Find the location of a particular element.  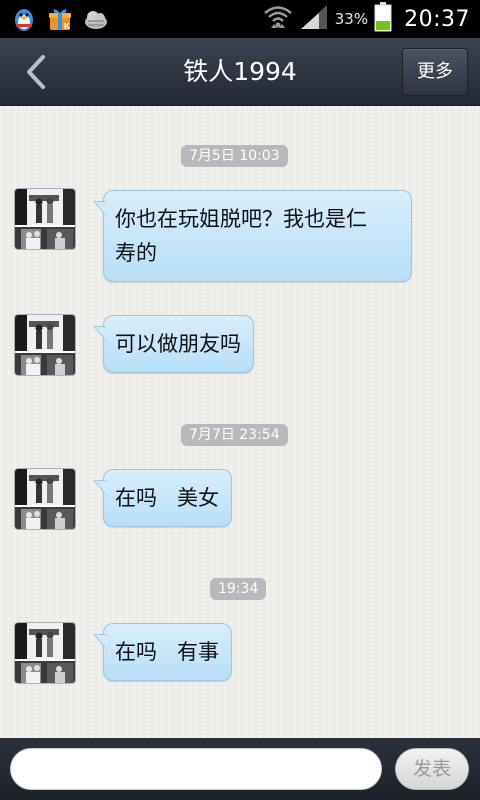

message-text: 在吗 有事 is located at coordinates (167, 652).